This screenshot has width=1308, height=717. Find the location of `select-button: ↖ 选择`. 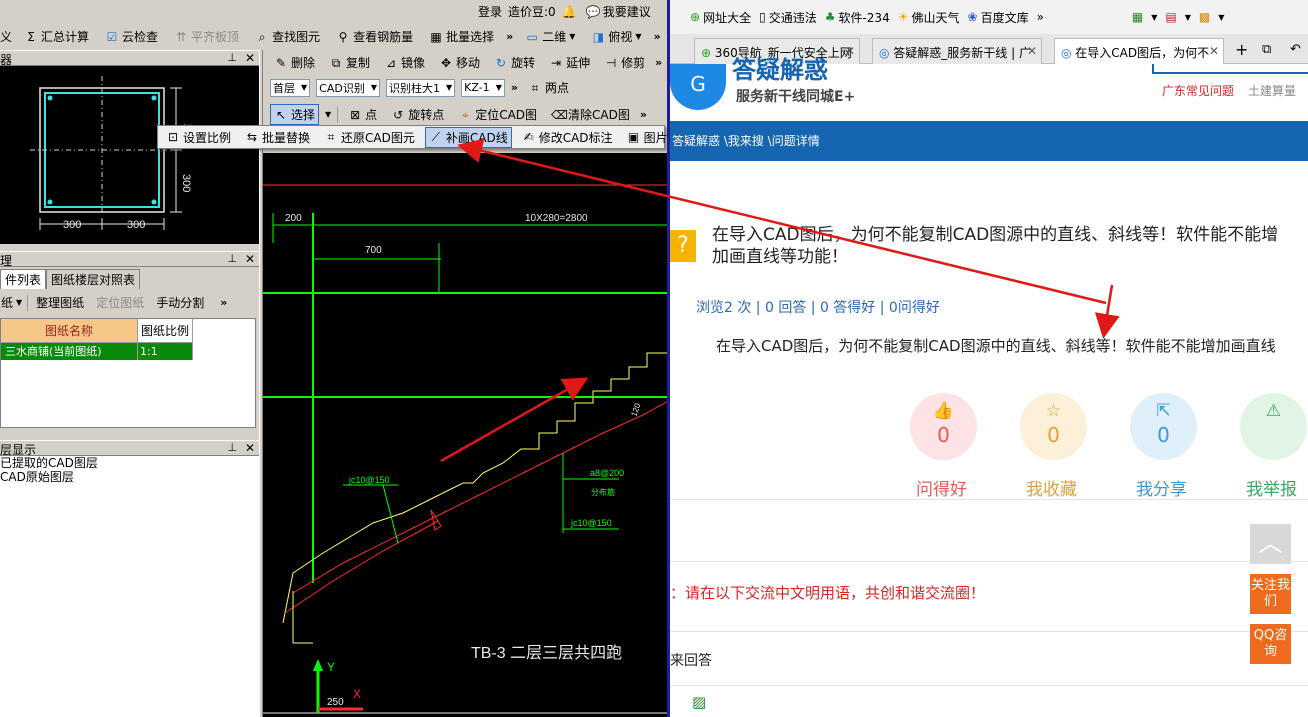

select-button: ↖ 选择 is located at coordinates (295, 114).